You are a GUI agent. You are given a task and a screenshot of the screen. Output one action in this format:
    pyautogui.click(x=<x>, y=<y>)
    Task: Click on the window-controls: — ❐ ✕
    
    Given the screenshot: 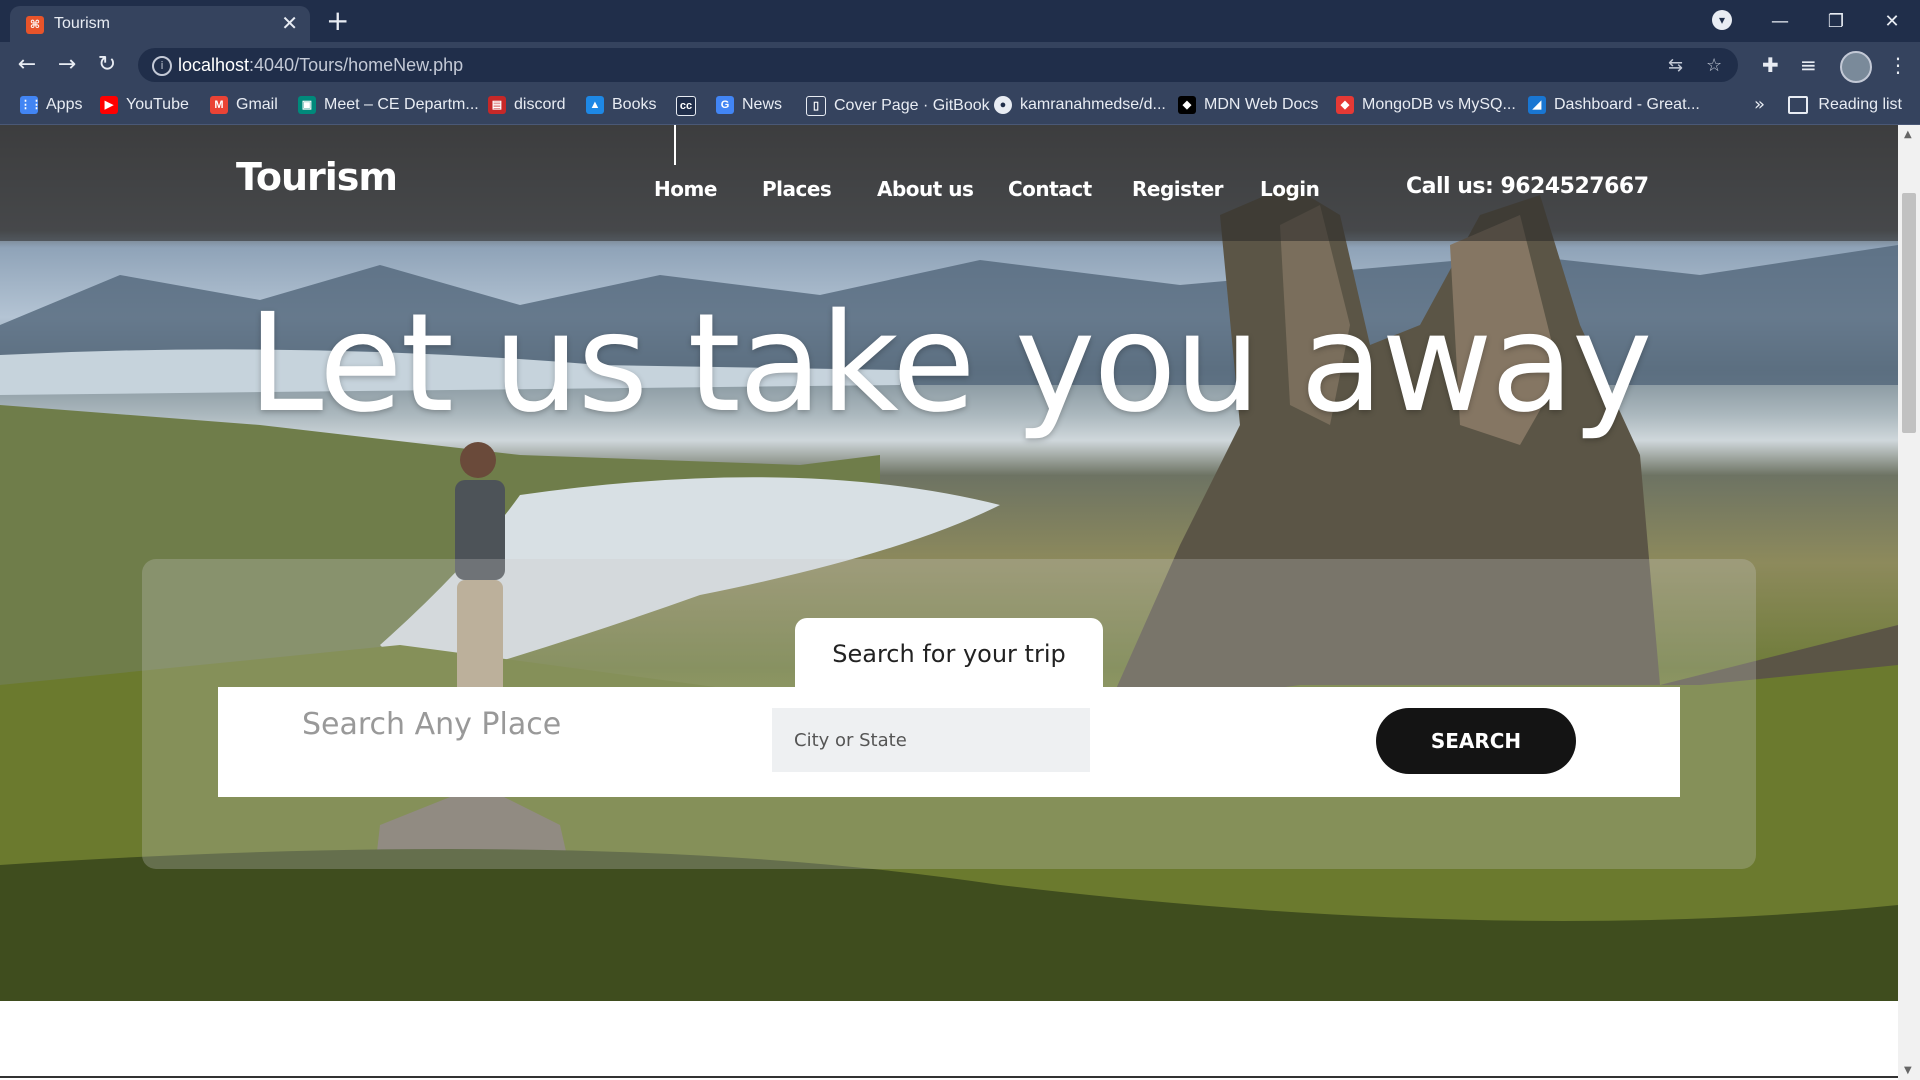 What is the action you would take?
    pyautogui.click(x=1836, y=21)
    